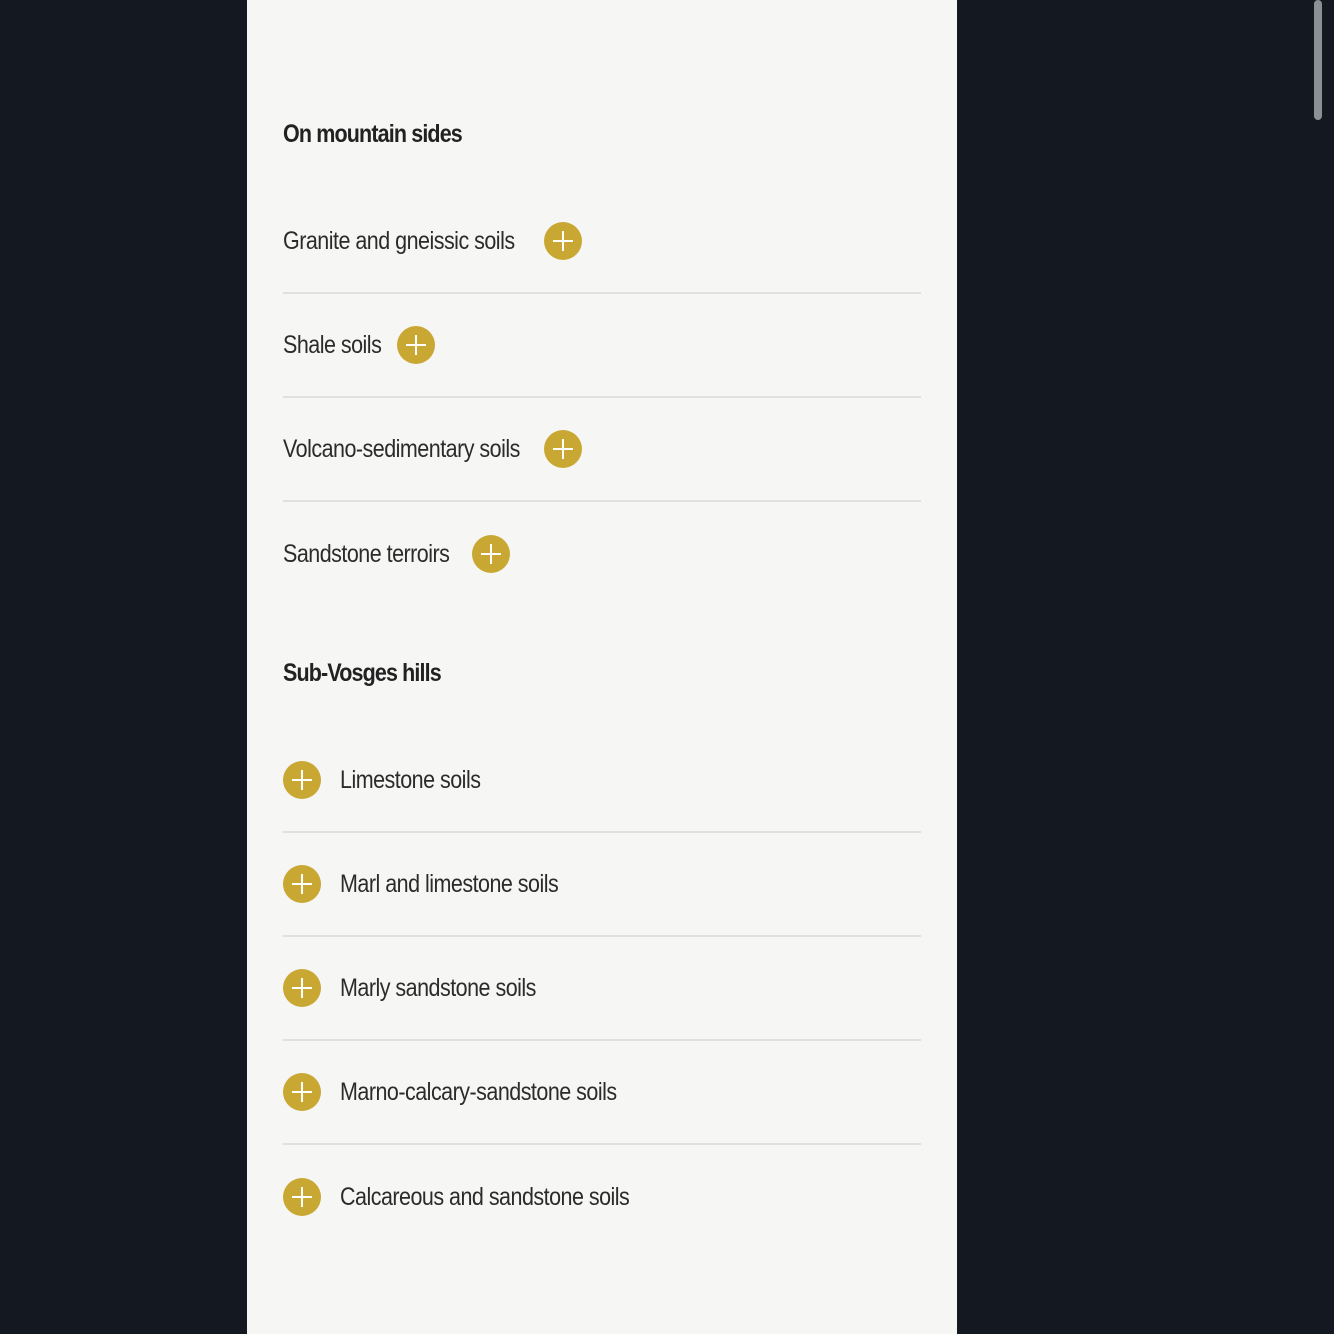  I want to click on accordion-item-label: Limestone soils, so click(410, 779).